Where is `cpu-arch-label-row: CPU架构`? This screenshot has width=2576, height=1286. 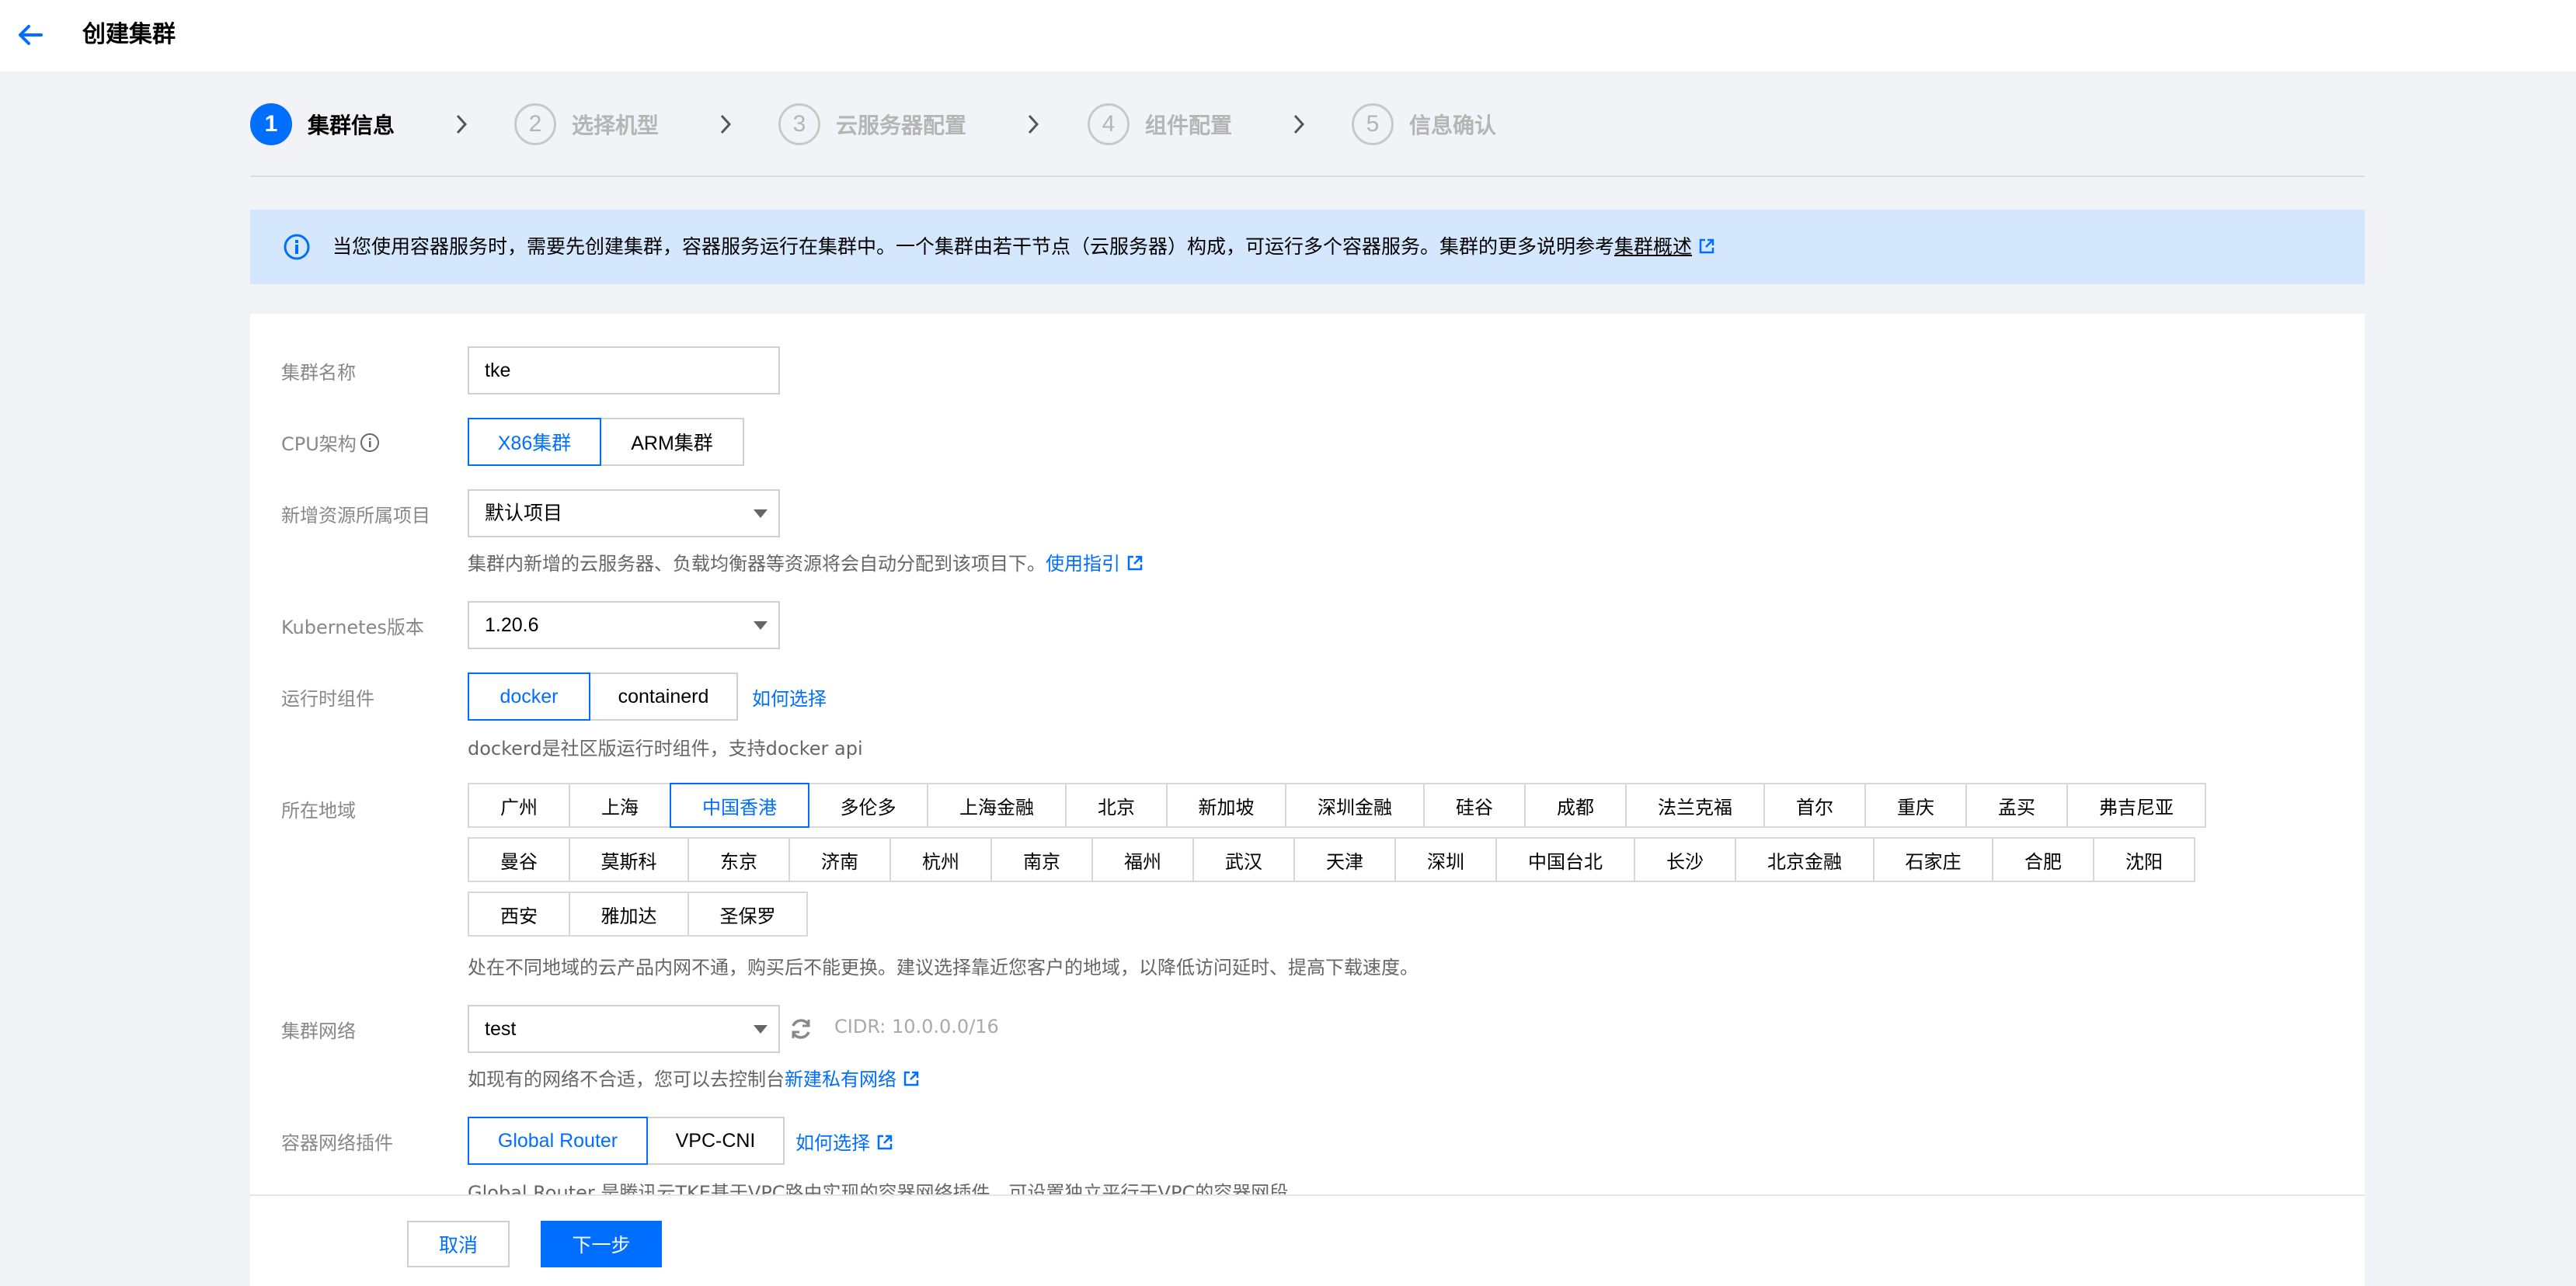 cpu-arch-label-row: CPU架构 is located at coordinates (330, 442).